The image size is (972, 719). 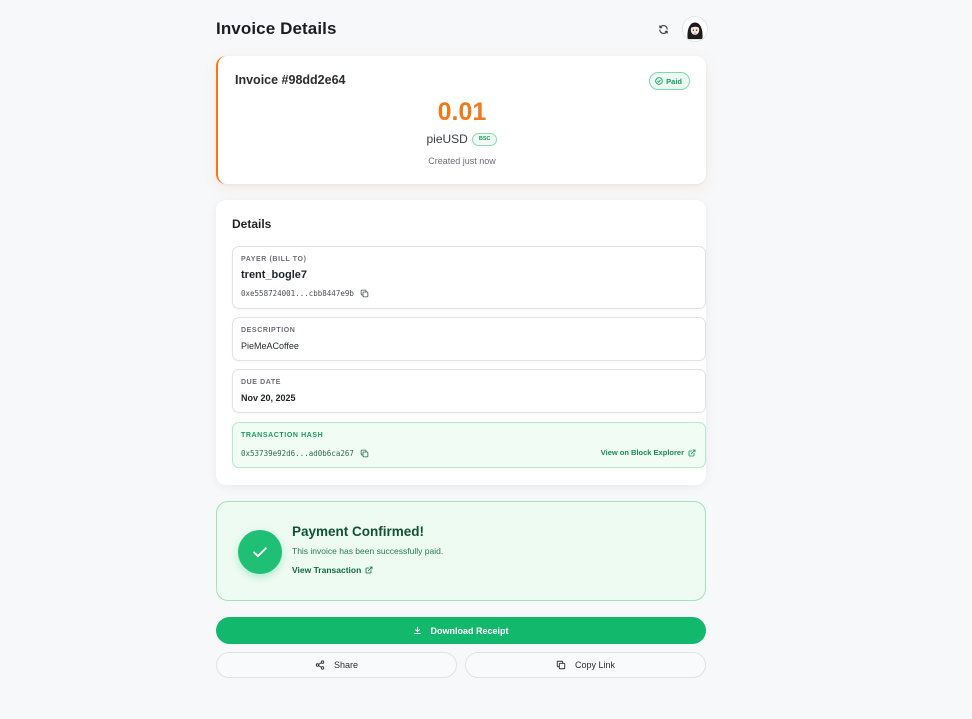 What do you see at coordinates (595, 665) in the screenshot?
I see `copy-link-label: Copy Link` at bounding box center [595, 665].